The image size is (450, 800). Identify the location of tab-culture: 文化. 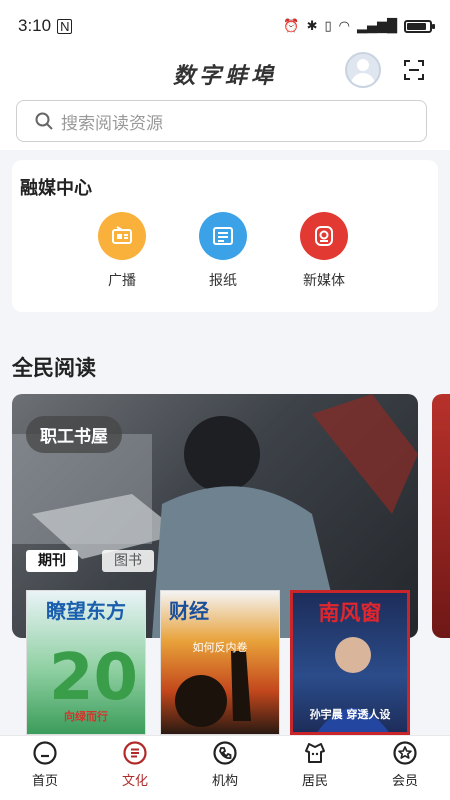
(135, 768).